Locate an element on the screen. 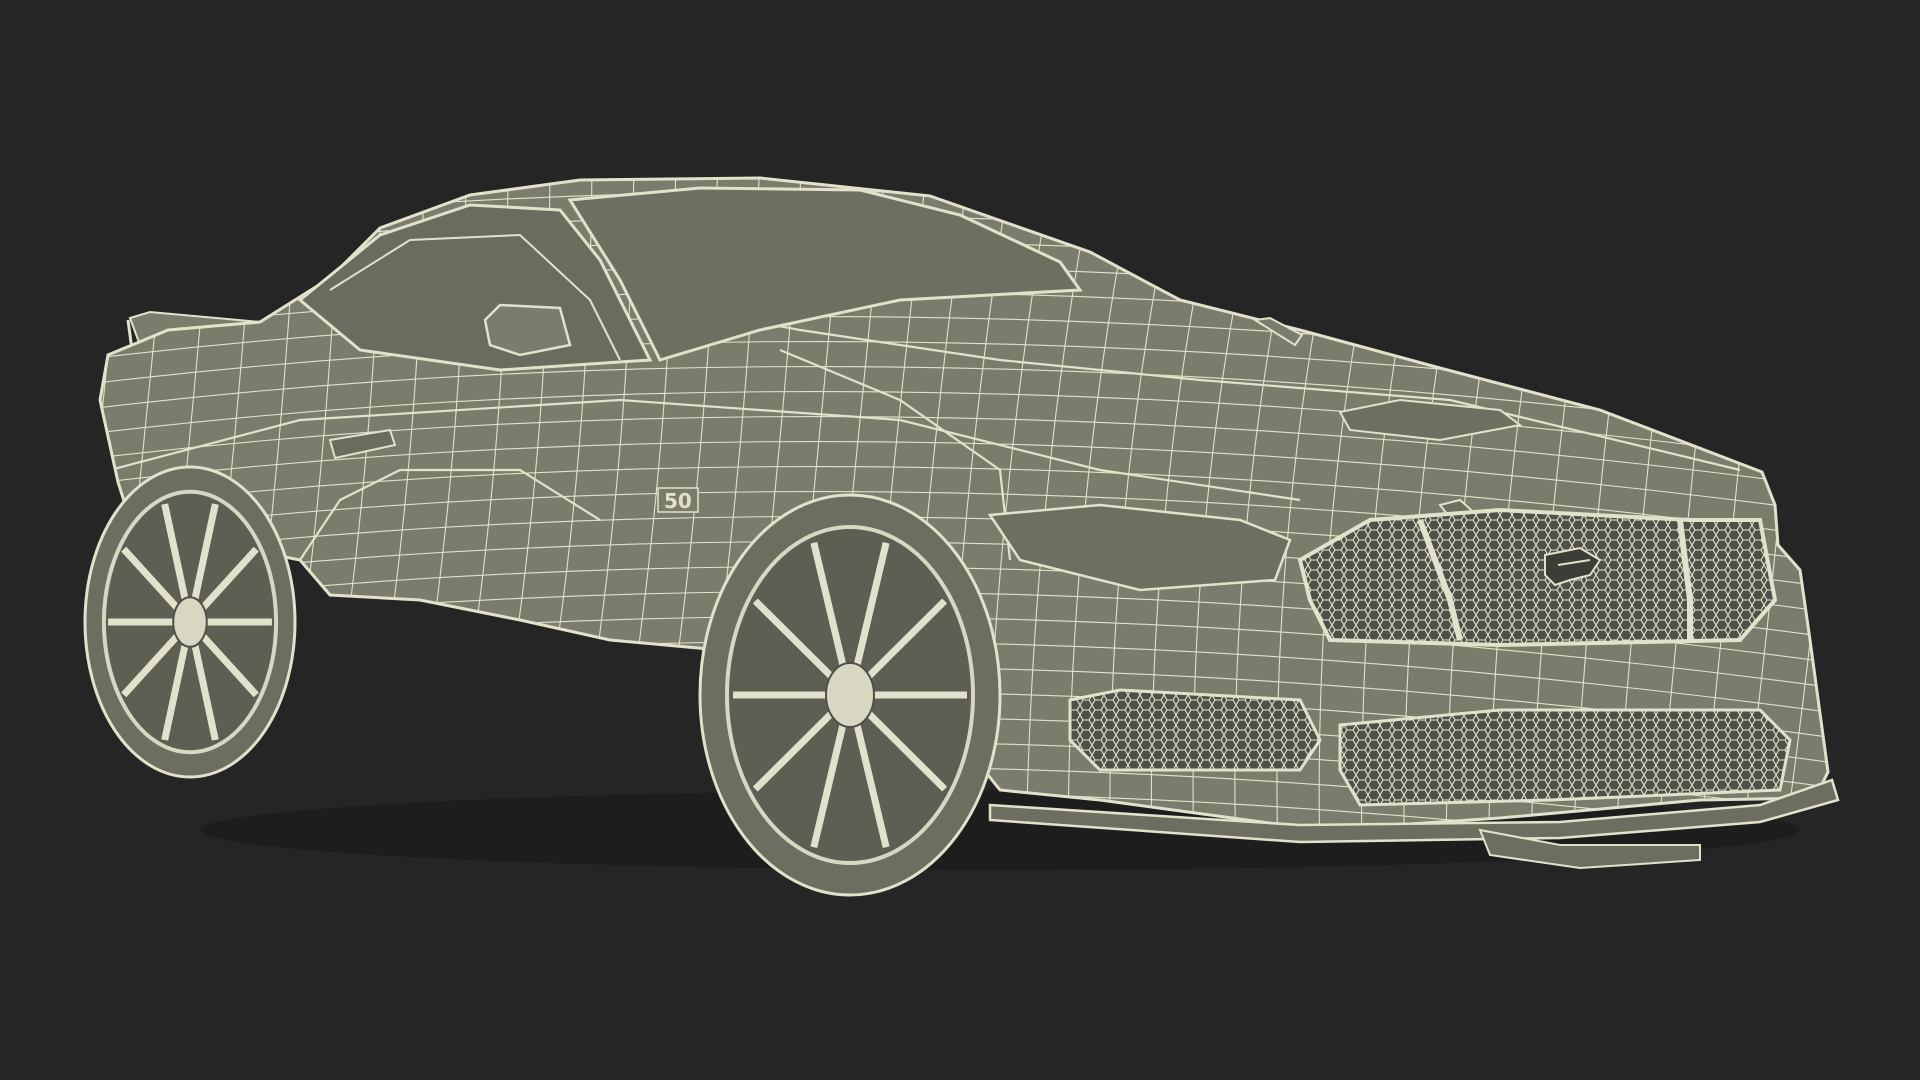  upper-grille is located at coordinates (1537, 577).